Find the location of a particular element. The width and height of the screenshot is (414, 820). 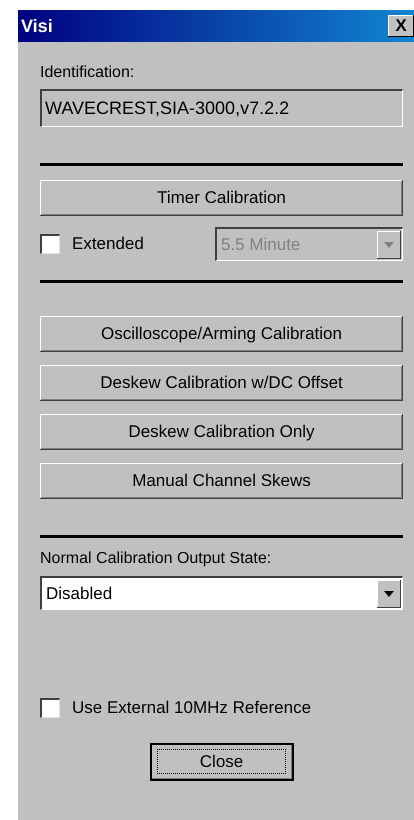

output-state-dropdown: Disabled is located at coordinates (221, 593).